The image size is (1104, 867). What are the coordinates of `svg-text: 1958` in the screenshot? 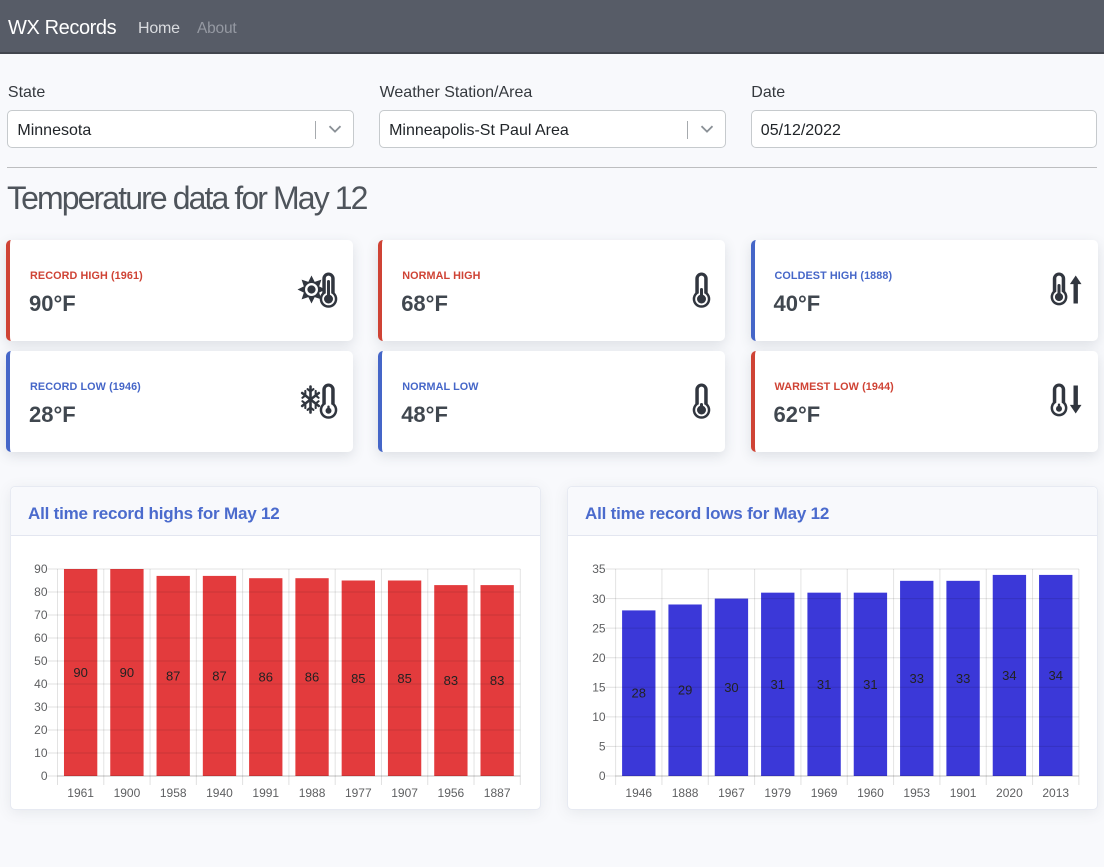 It's located at (173, 793).